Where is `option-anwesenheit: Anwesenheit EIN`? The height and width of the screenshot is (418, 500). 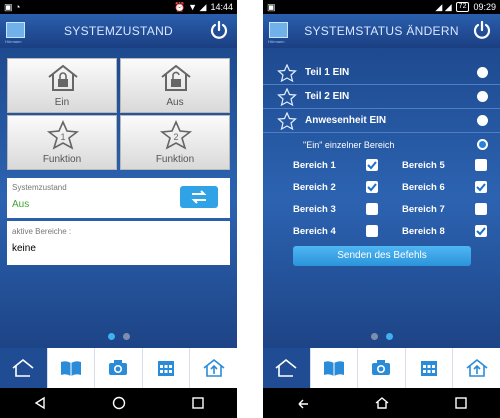
option-anwesenheit: Anwesenheit EIN is located at coordinates (381, 121).